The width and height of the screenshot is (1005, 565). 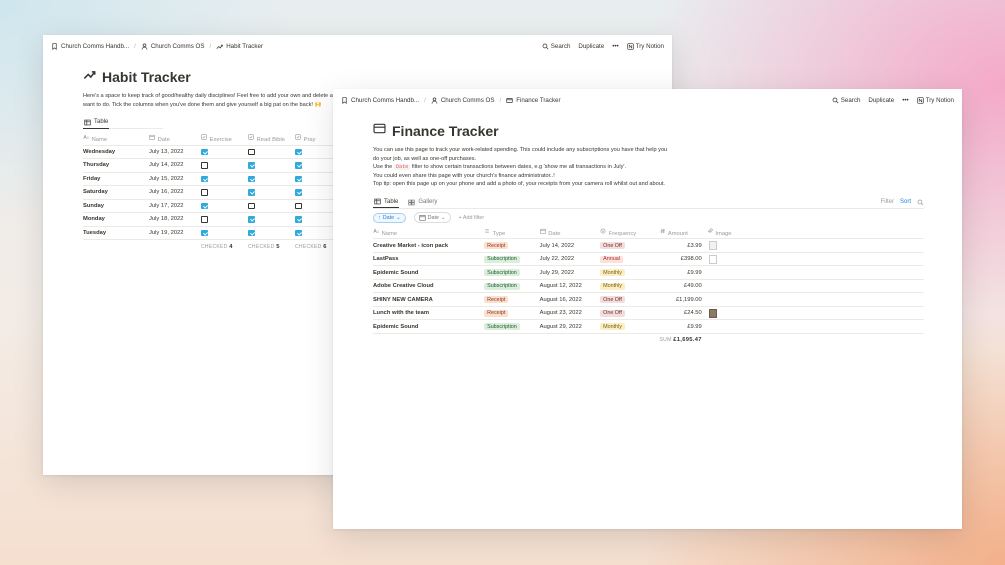 What do you see at coordinates (271, 247) in the screenshot?
I see `calc-read-bible: CHECKED 5` at bounding box center [271, 247].